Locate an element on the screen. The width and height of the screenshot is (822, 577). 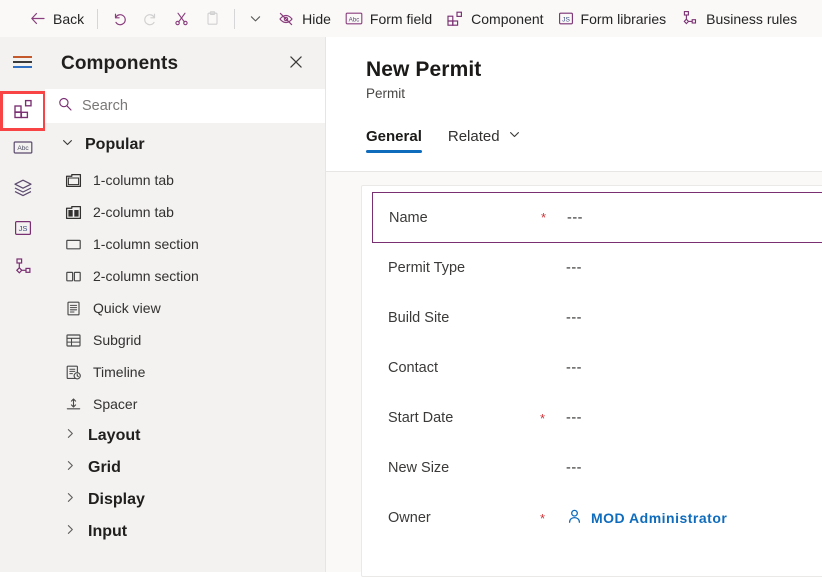
form-field-build-site: Build Site --- is located at coordinates (592, 318).